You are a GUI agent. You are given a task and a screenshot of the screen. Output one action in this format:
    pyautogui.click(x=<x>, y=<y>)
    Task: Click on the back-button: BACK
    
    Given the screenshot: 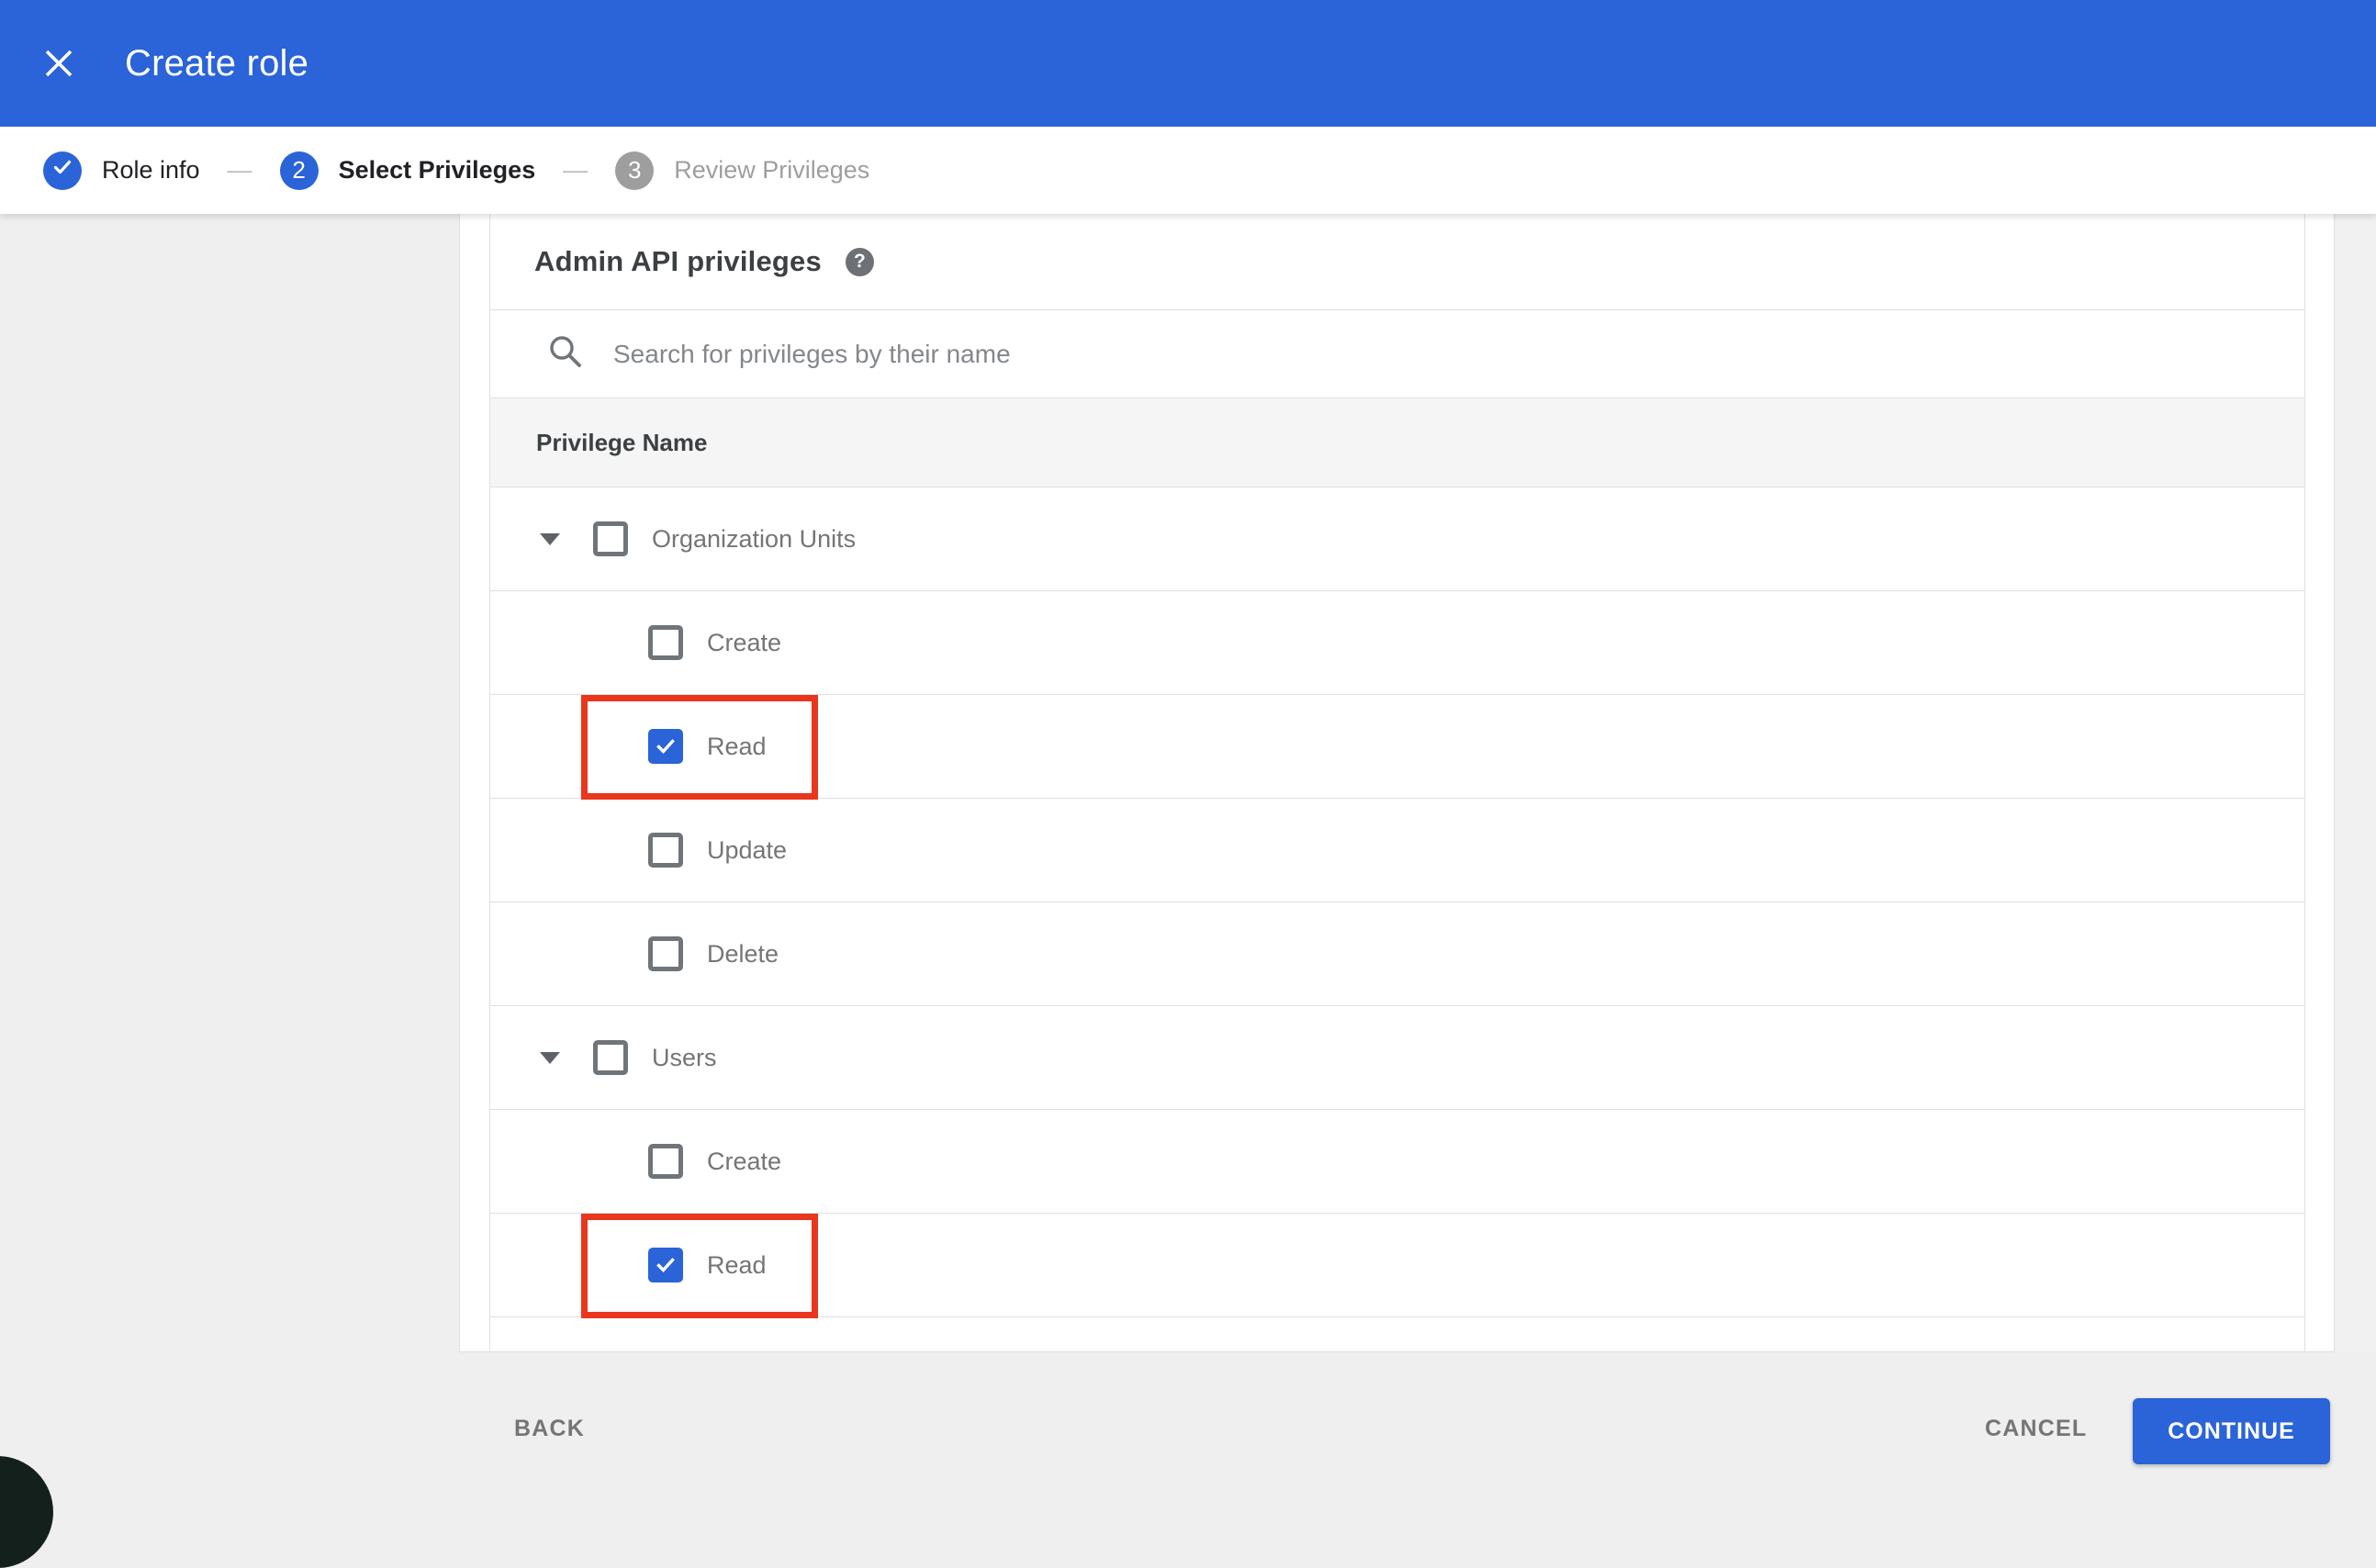 What is the action you would take?
    pyautogui.click(x=549, y=1429)
    